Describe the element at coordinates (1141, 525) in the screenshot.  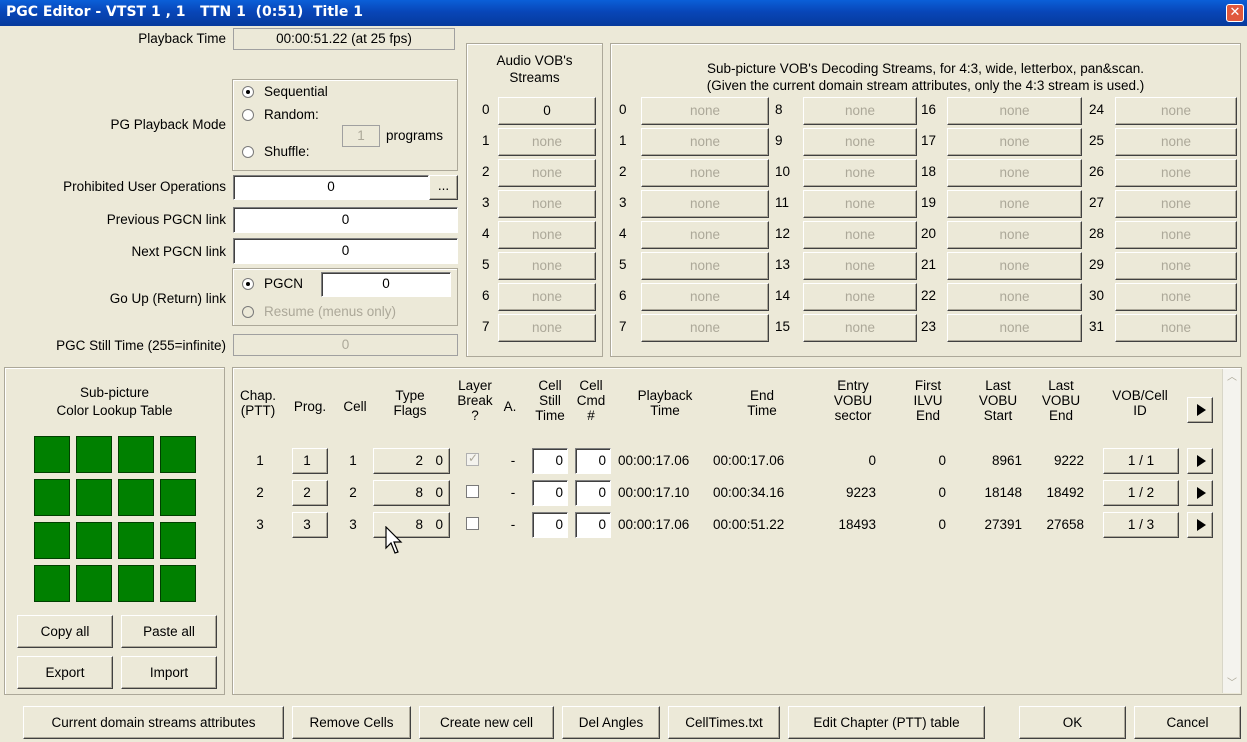
I see `vob-cell-id-button: 1 / 3` at that location.